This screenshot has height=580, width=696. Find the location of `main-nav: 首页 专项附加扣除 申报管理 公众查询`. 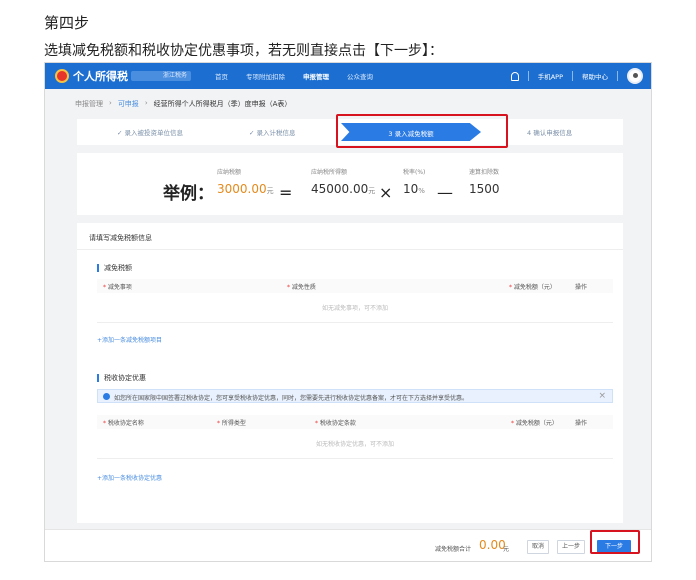

main-nav: 首页 专项附加扣除 申报管理 公众查询 is located at coordinates (294, 76).